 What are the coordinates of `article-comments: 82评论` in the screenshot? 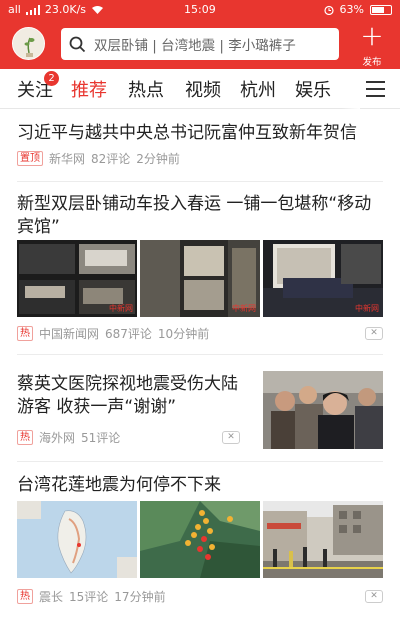 It's located at (111, 159).